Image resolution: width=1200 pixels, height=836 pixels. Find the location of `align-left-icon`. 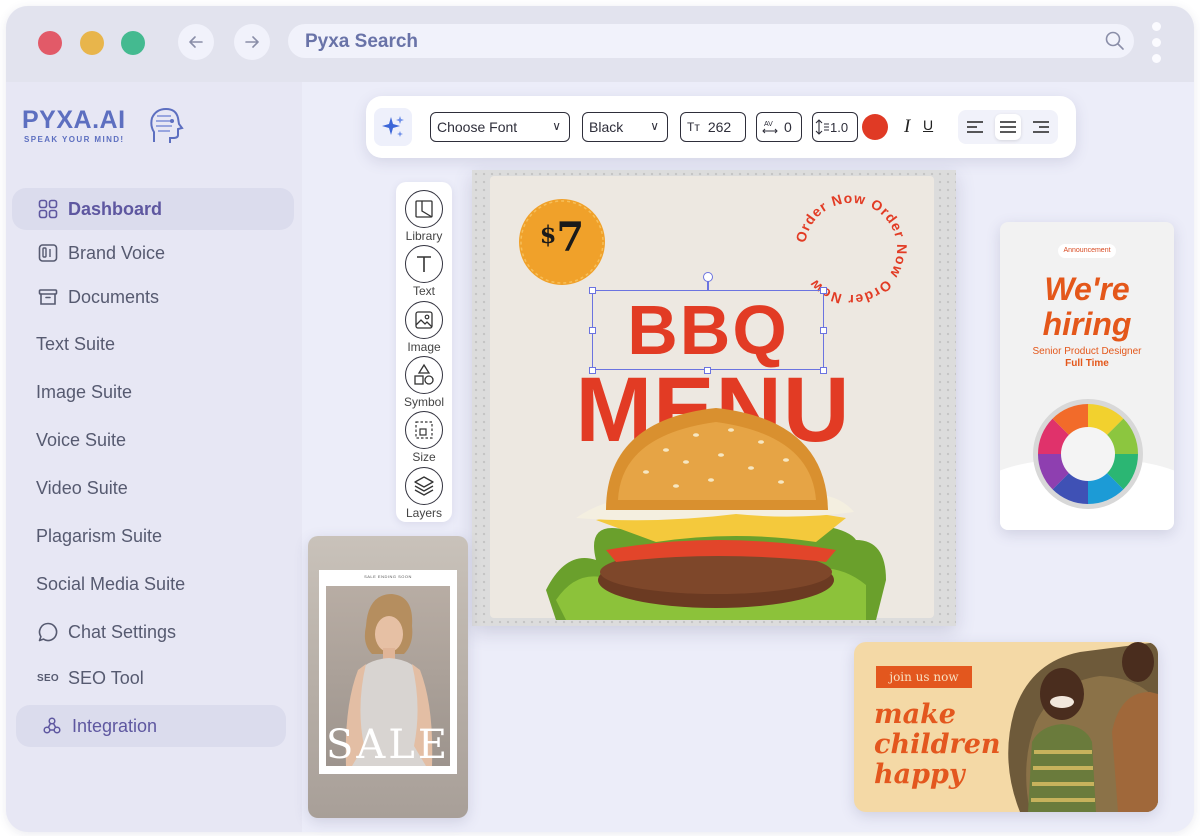

align-left-icon is located at coordinates (975, 127).